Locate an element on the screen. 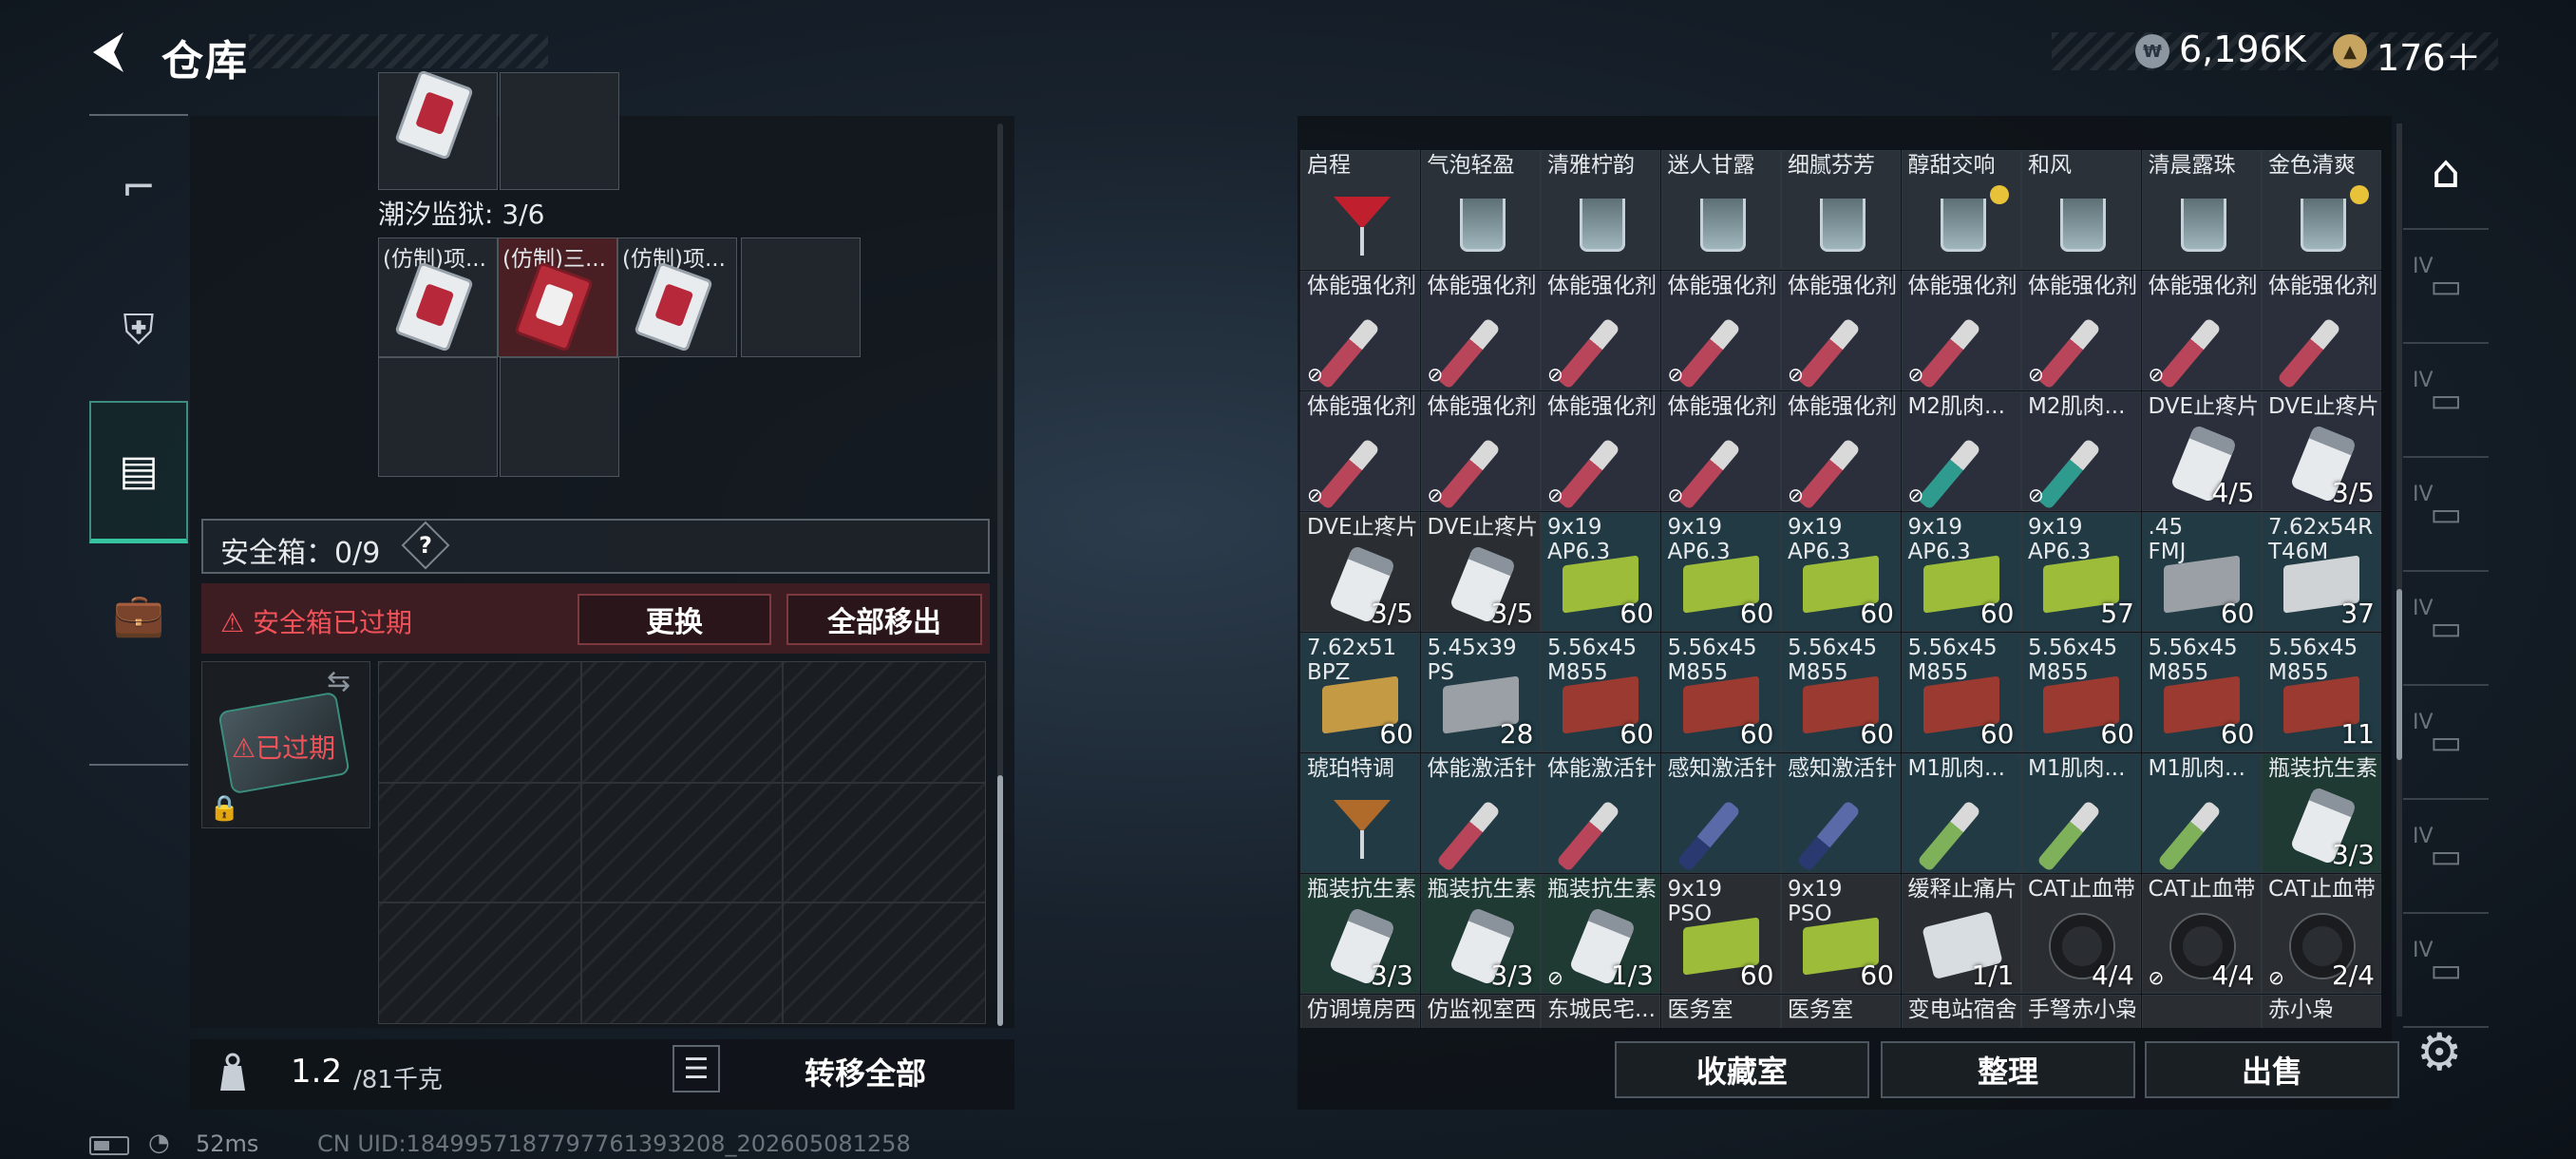  warehouse-all-tab-icon: ⌂ is located at coordinates (2446, 173).